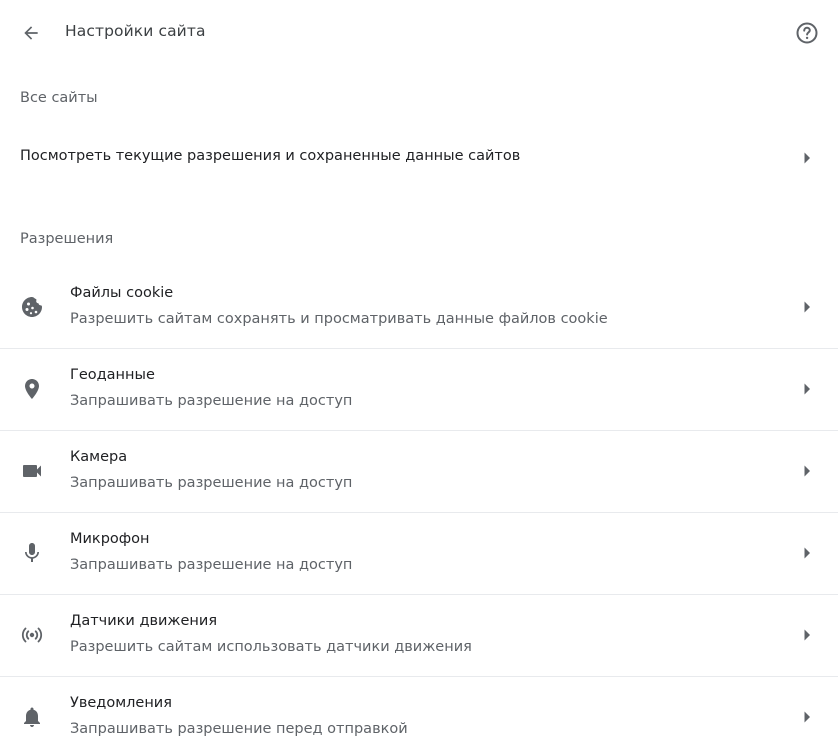 This screenshot has width=838, height=747. I want to click on permission-row-camera: Камера Запрашивать разрешение на доступ, so click(419, 472).